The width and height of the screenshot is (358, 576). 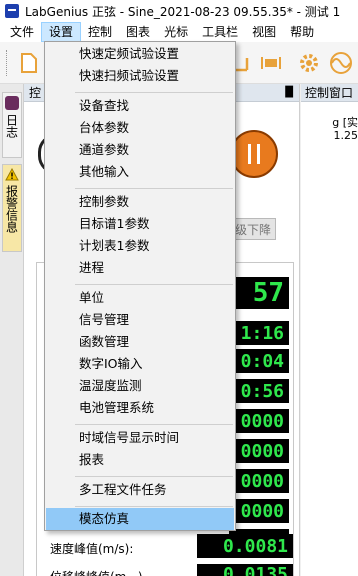 What do you see at coordinates (329, 330) in the screenshot?
I see `control-window-panel: 控制窗口 g [实 1.25` at bounding box center [329, 330].